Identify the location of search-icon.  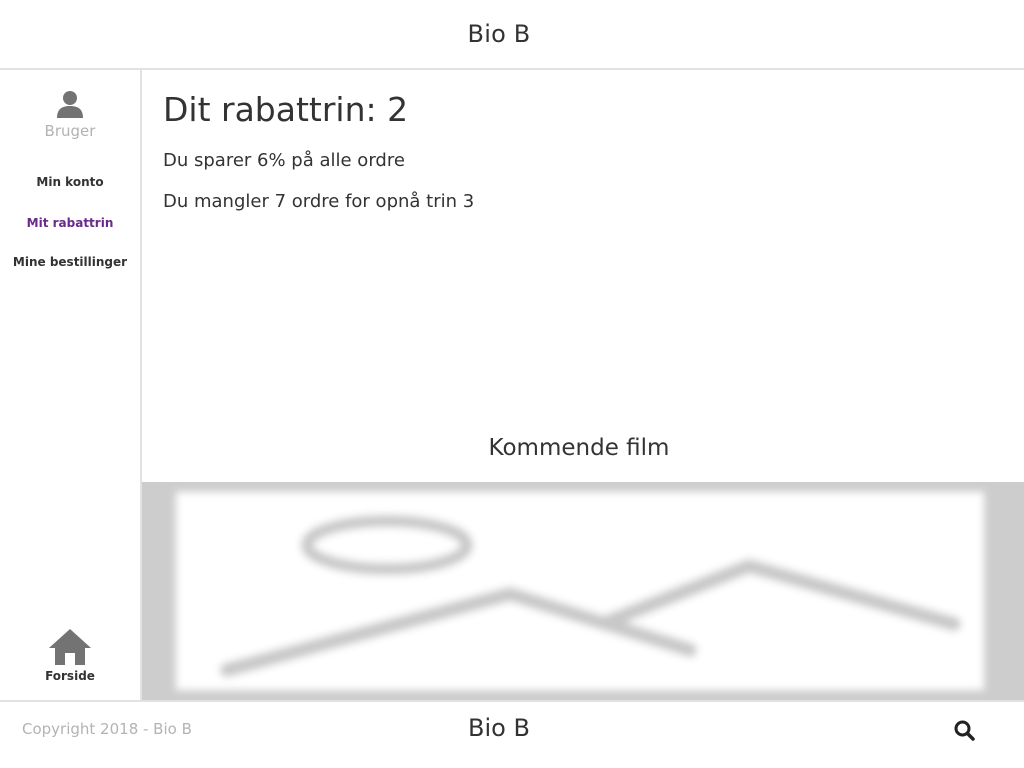
(964, 730).